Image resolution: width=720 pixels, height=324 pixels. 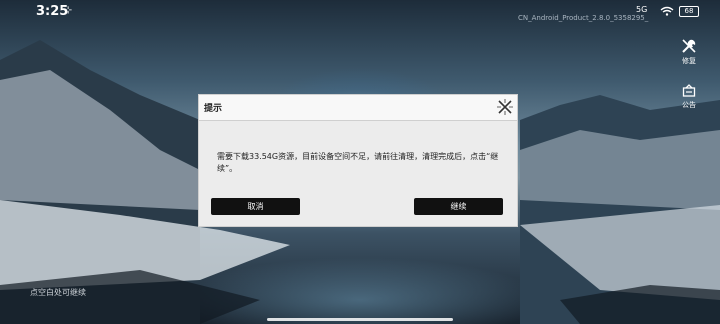 What do you see at coordinates (68, 10) in the screenshot?
I see `status-indicator-icon: ⊹` at bounding box center [68, 10].